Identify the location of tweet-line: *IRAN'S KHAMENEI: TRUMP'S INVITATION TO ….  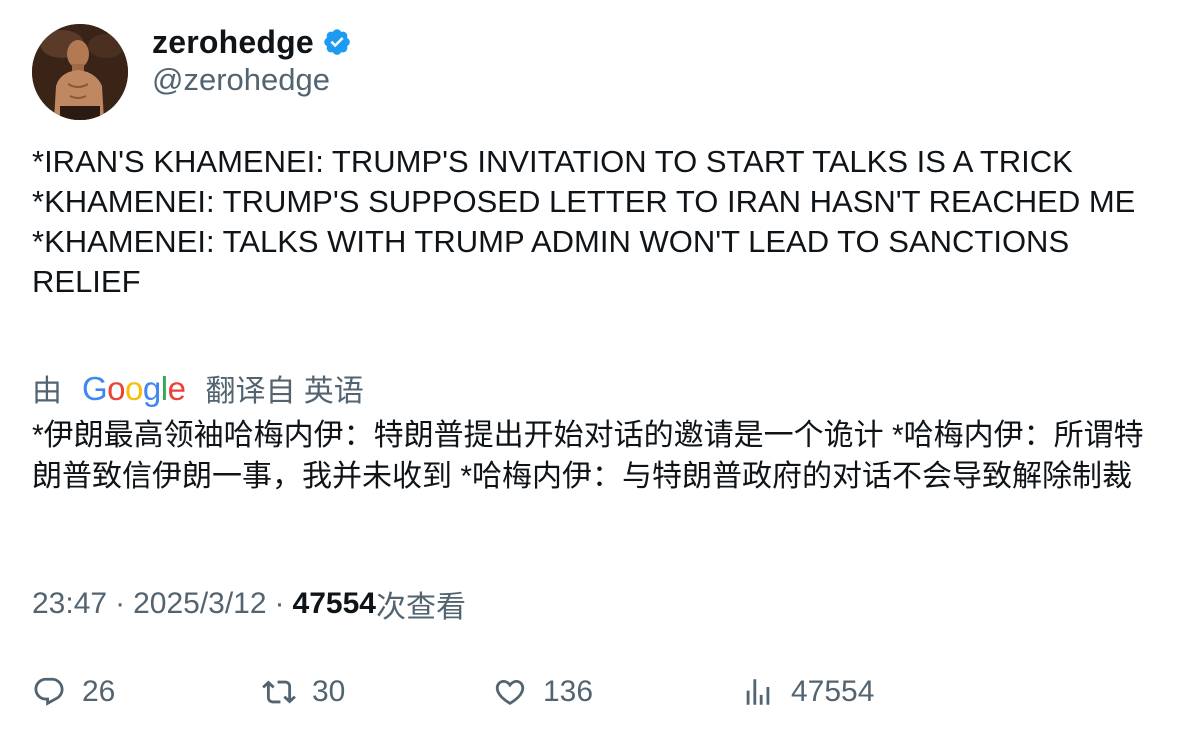
(552, 161).